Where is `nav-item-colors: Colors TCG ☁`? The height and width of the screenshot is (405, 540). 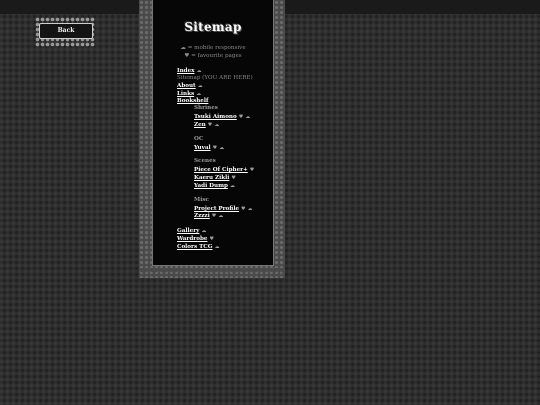
nav-item-colors: Colors TCG ☁ is located at coordinates (198, 247).